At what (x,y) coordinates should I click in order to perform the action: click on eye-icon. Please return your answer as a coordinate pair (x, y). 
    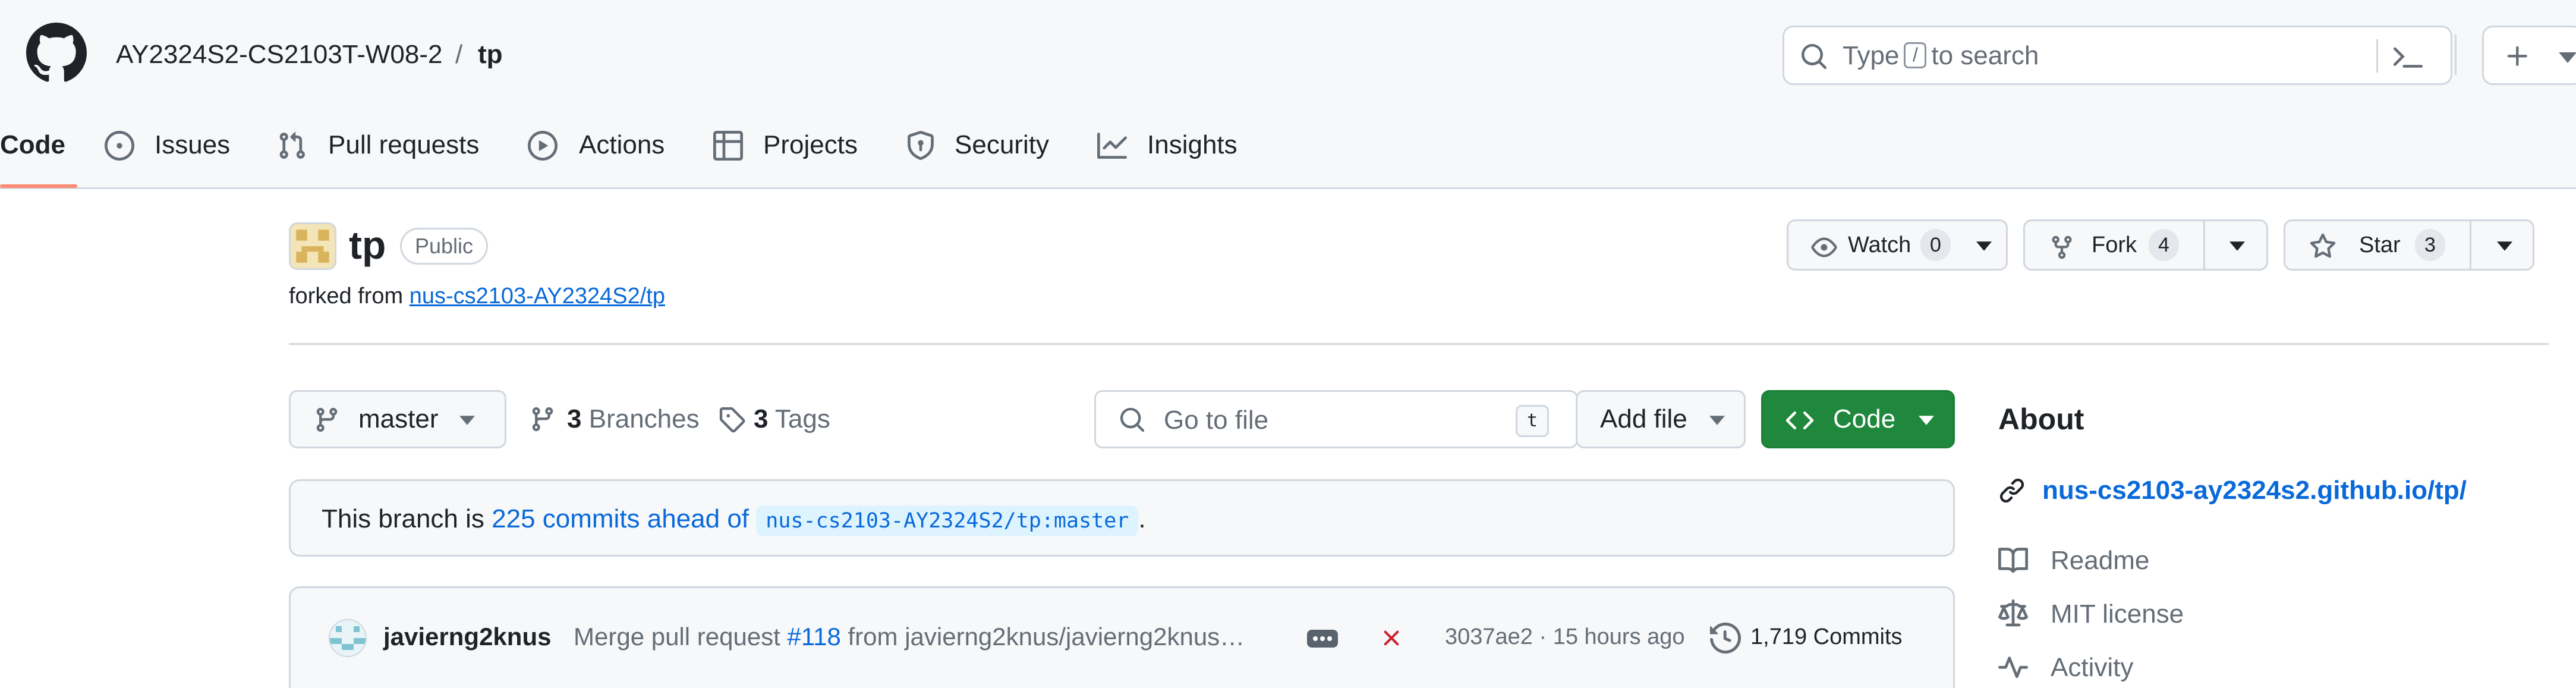
    Looking at the image, I should click on (1824, 247).